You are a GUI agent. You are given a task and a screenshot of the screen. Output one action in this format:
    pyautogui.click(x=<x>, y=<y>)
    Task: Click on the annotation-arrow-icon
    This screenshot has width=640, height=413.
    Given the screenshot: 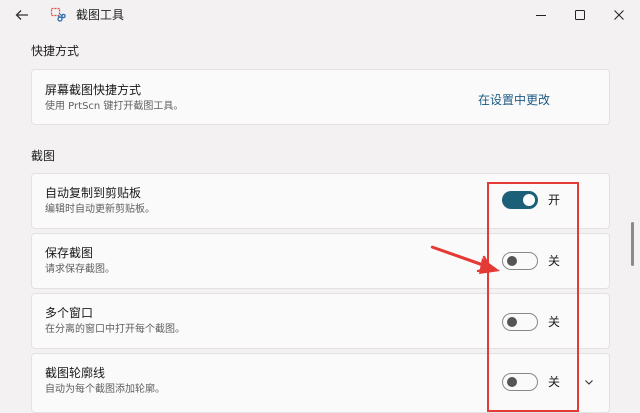 What is the action you would take?
    pyautogui.click(x=465, y=259)
    